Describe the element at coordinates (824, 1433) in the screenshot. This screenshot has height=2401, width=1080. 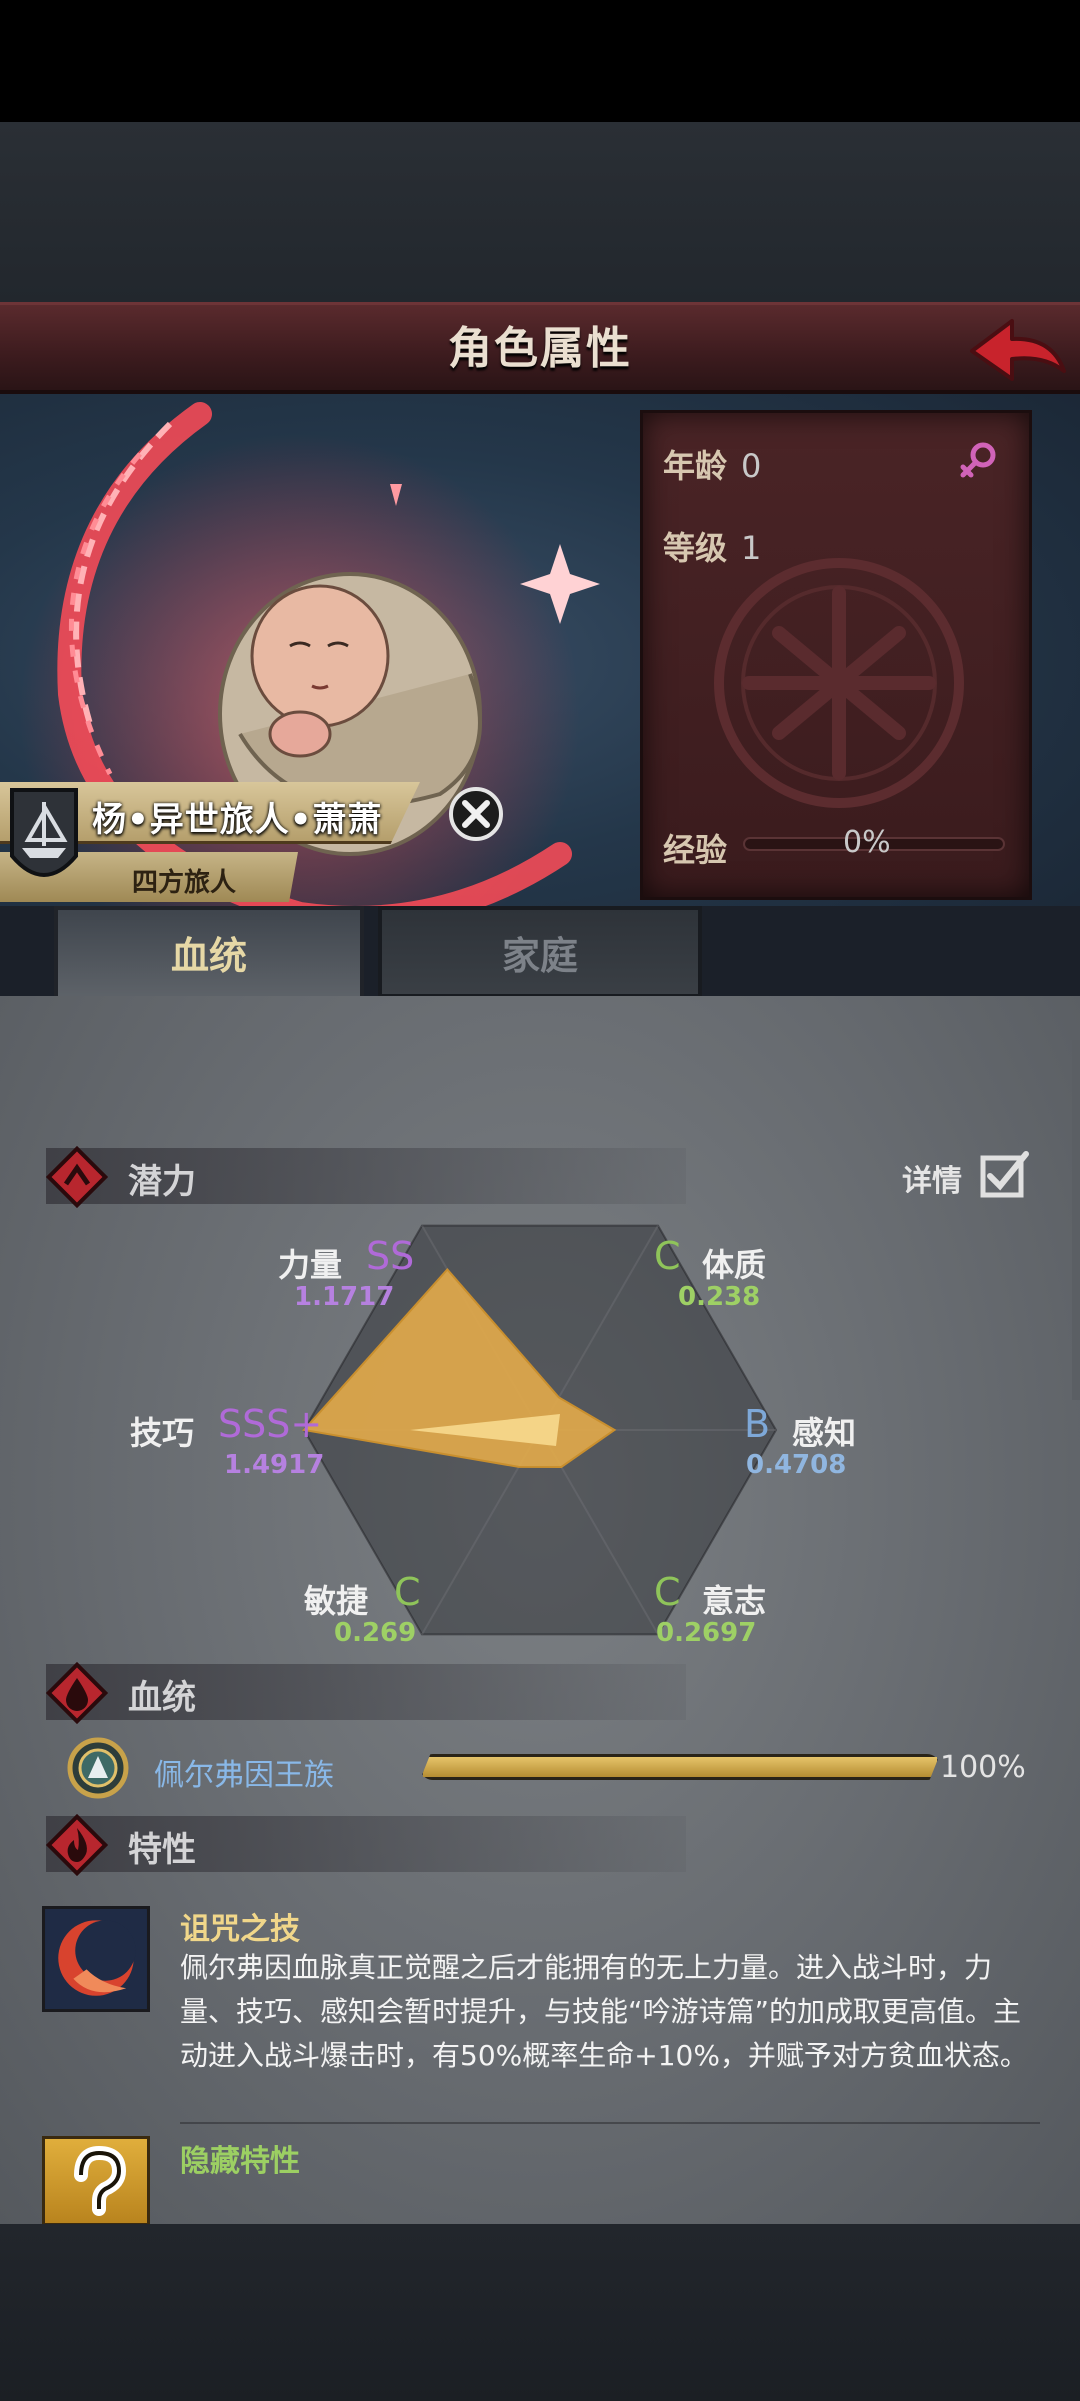
I see `stat-name-perception: 感知` at that location.